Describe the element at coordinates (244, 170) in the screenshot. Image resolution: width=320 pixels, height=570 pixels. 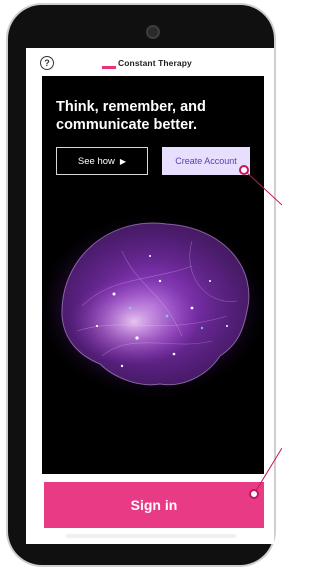
I see `callout-marker-create-account` at that location.